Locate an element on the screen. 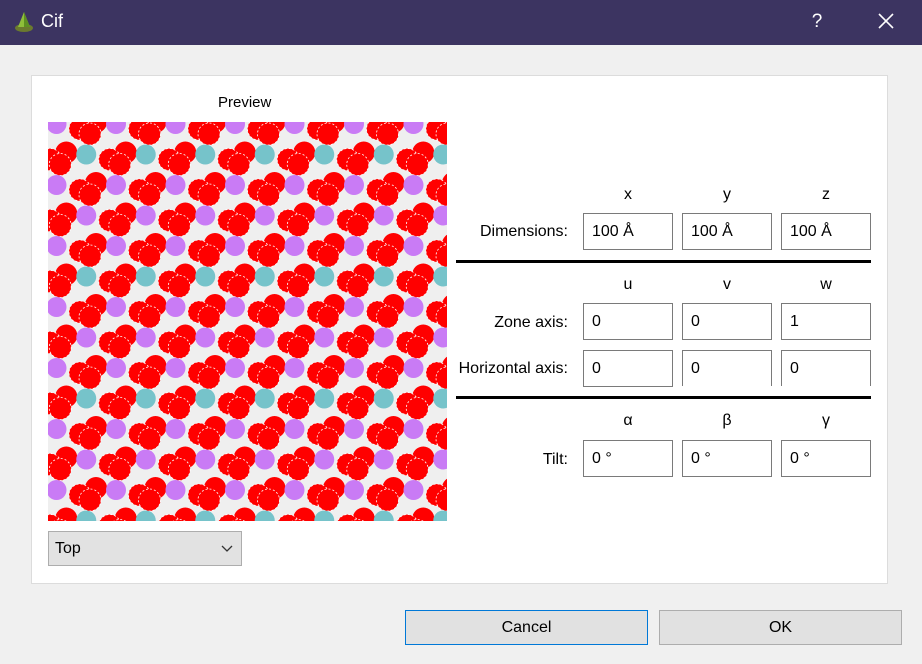  dimension-x-field: 100 Å is located at coordinates (628, 231).